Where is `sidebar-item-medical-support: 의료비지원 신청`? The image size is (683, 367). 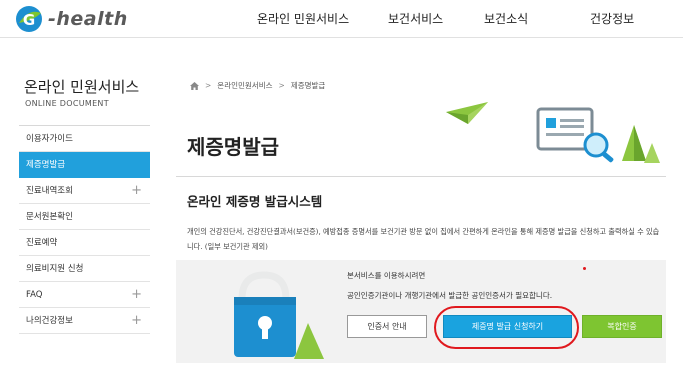 sidebar-item-medical-support: 의료비지원 신청 is located at coordinates (84, 269).